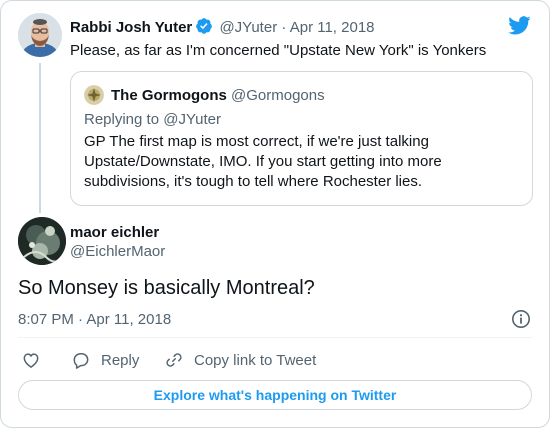  I want to click on parent-tweet-header: Rabbi Josh Yuter @JYuter · Apr 11, 2018, so click(222, 27).